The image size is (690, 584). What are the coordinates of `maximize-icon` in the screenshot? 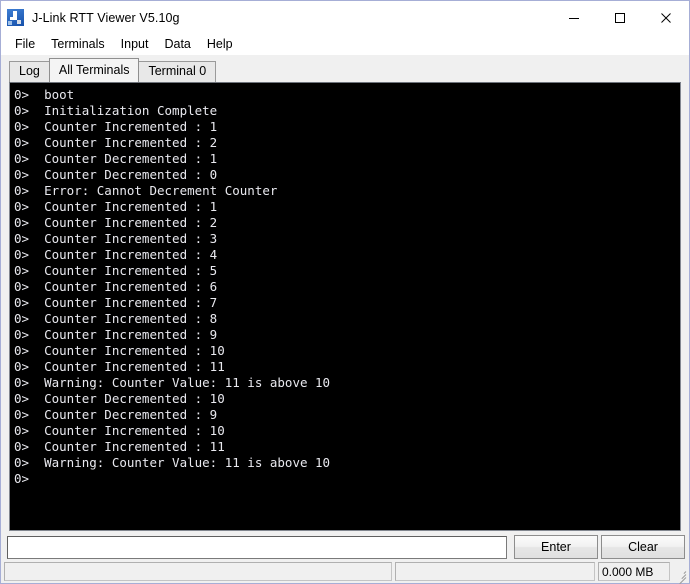 It's located at (620, 17).